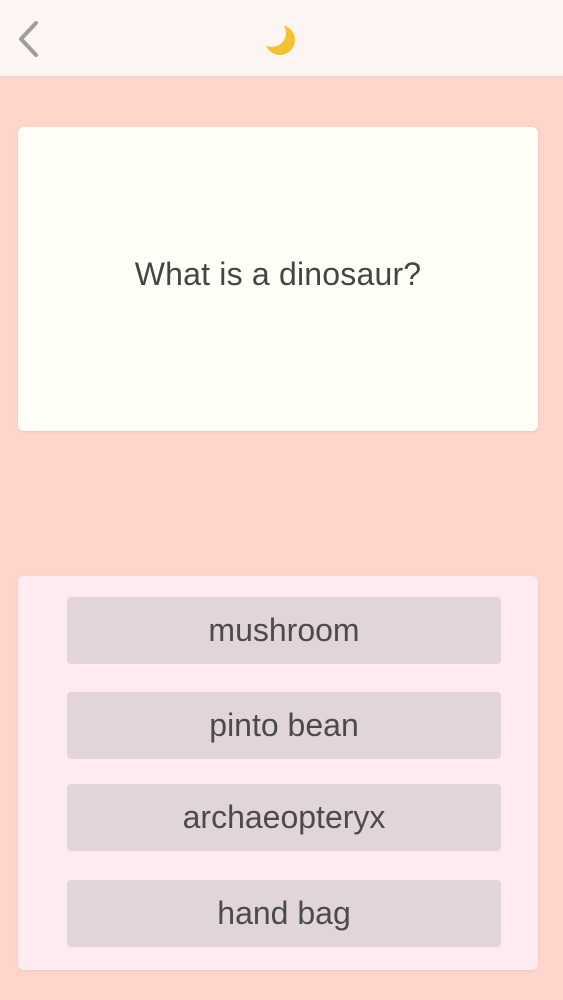 This screenshot has width=563, height=1000. Describe the element at coordinates (284, 913) in the screenshot. I see `answer-option-hand-bag: hand bag` at that location.